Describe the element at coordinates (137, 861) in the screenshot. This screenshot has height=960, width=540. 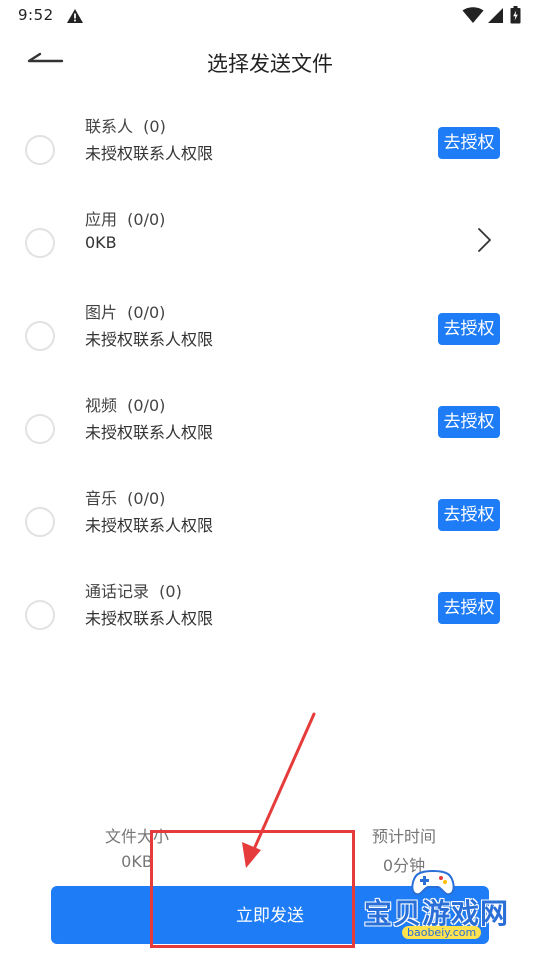
I see `file-size-value: 0KB` at that location.